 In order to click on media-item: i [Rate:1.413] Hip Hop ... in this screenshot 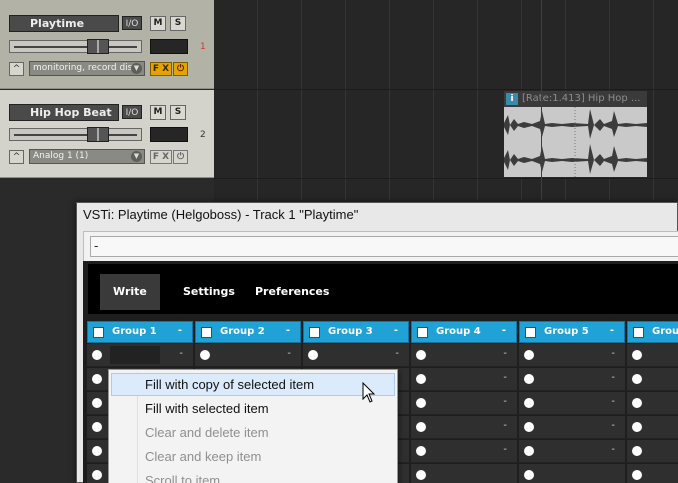, I will do `click(575, 134)`.